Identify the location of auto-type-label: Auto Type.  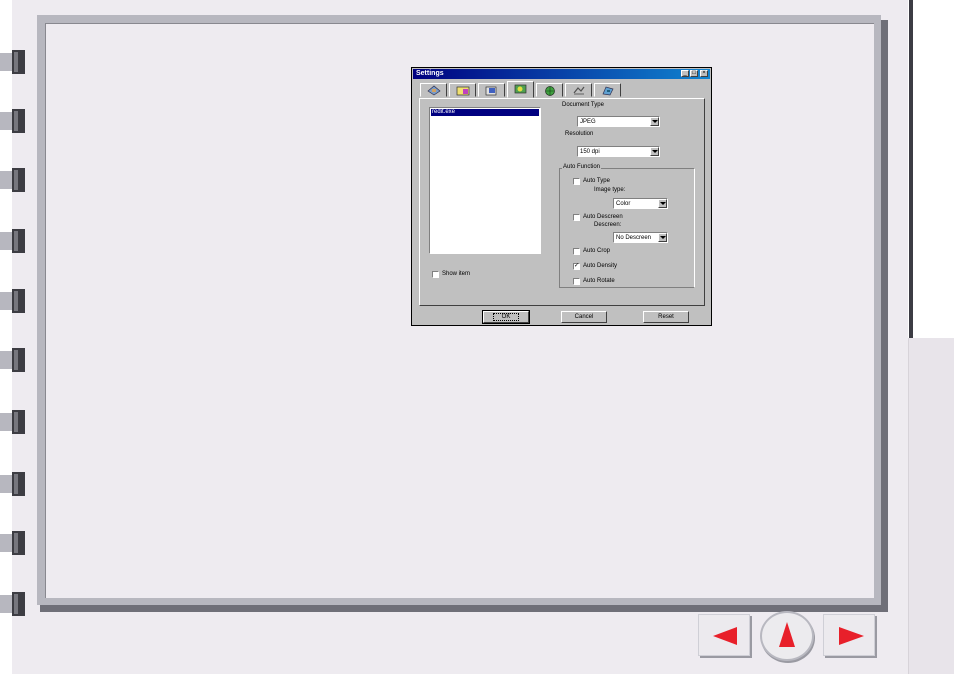
(596, 181).